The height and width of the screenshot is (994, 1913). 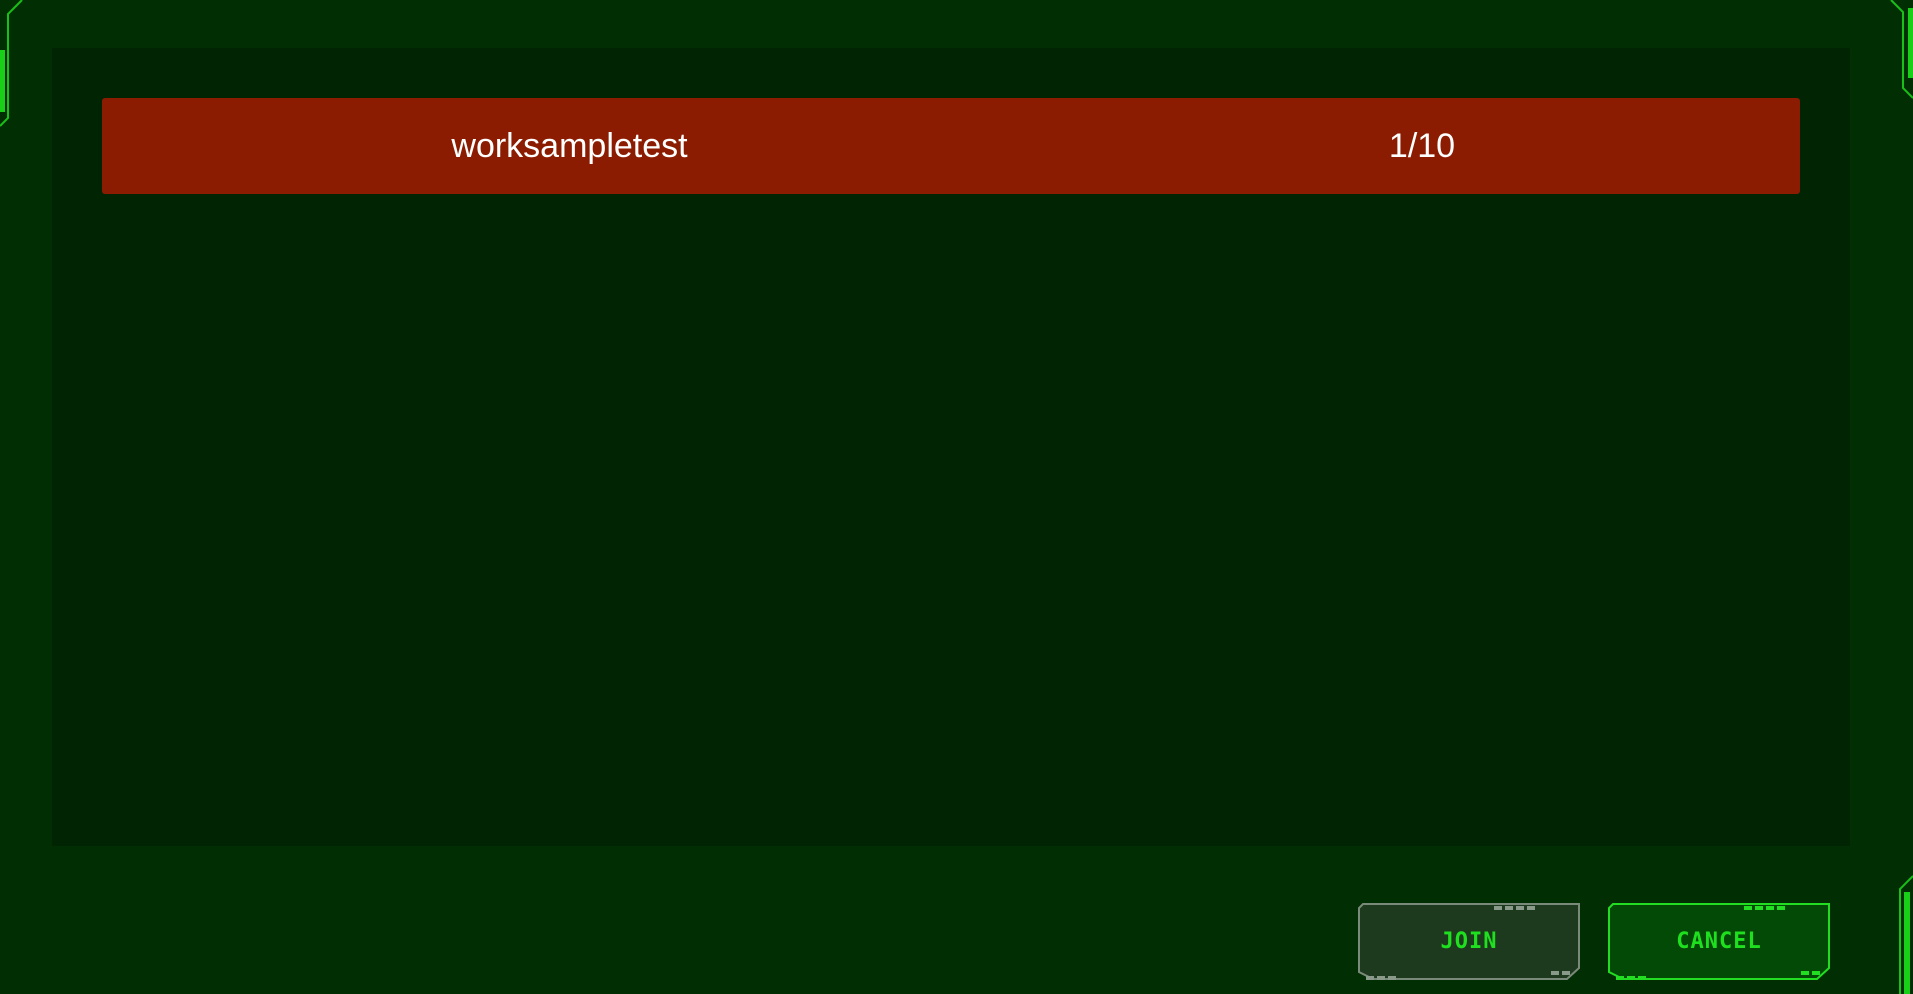 I want to click on join-button: JOIN, so click(x=1469, y=942).